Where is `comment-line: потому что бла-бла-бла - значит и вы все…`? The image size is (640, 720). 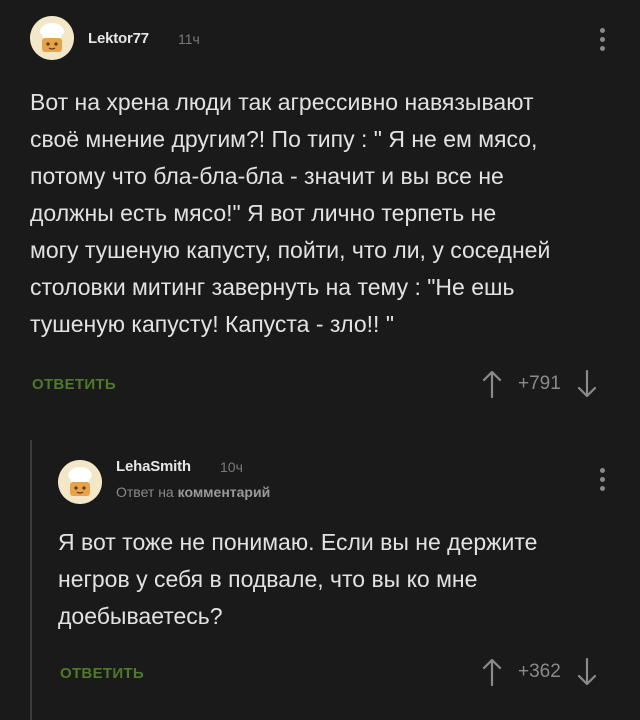
comment-line: потому что бла-бла-бла - значит и вы все… is located at coordinates (267, 176).